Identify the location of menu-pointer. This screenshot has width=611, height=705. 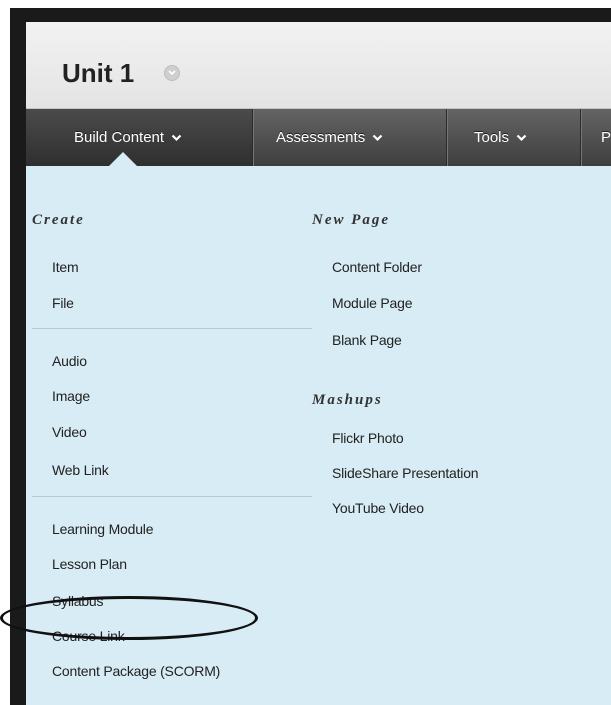
(123, 159).